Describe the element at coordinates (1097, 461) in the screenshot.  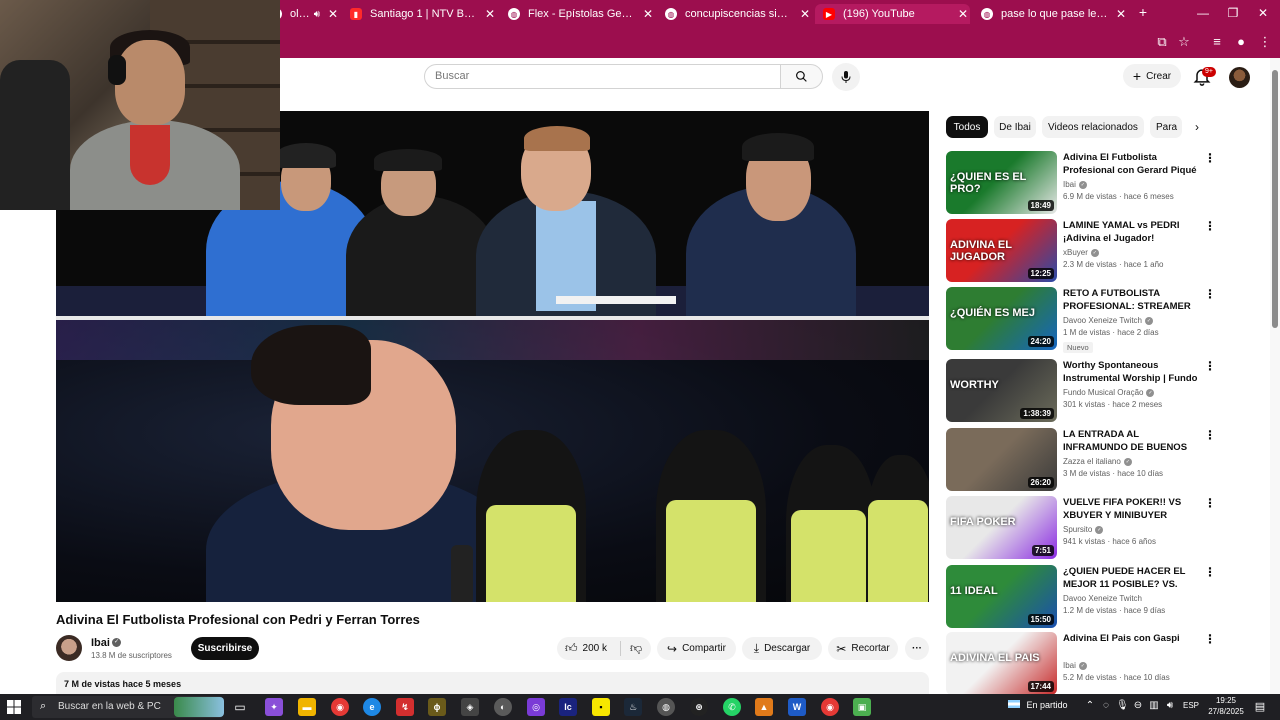
I see `recommendation-channel: Zazza el italiano ✓` at that location.